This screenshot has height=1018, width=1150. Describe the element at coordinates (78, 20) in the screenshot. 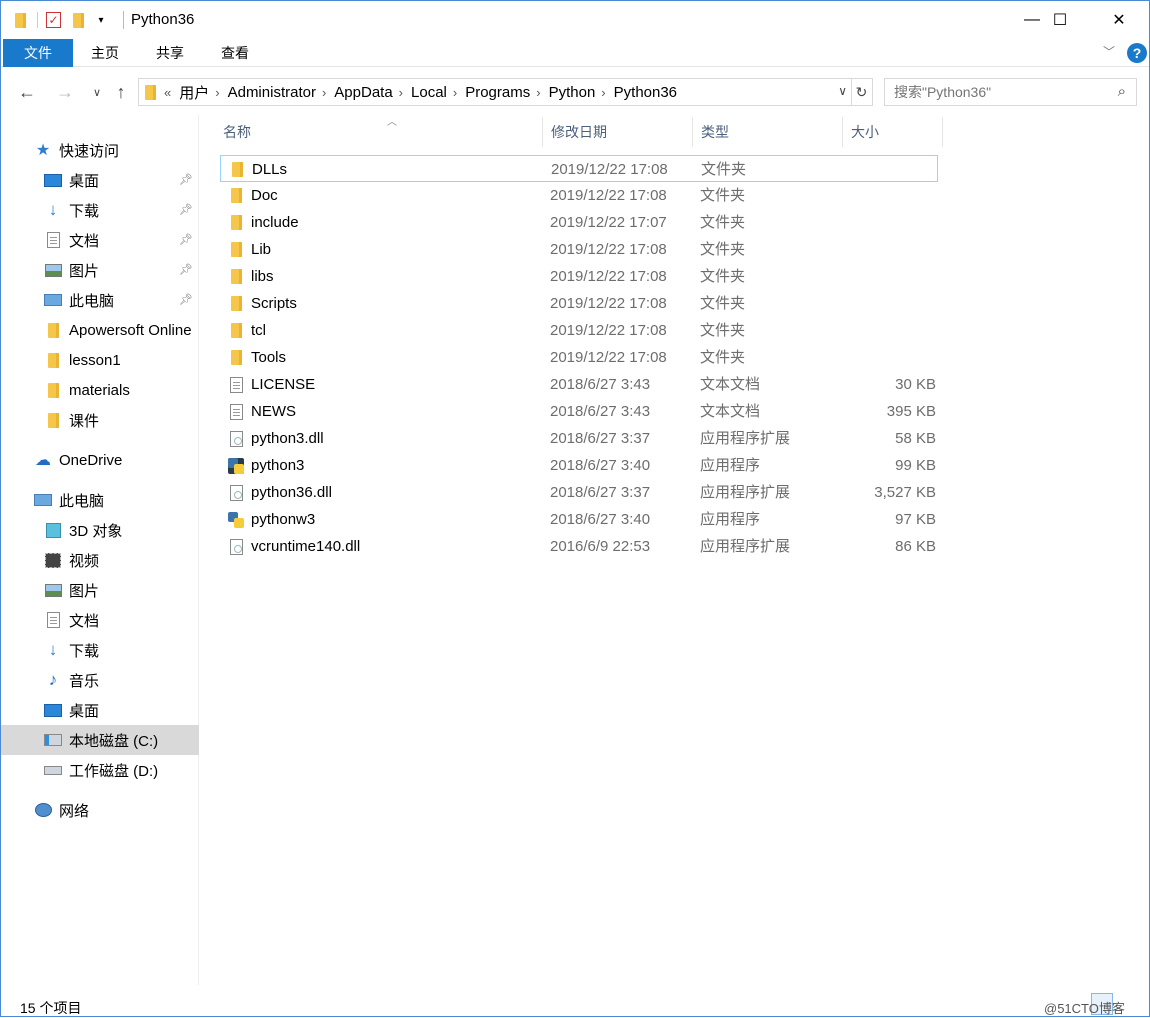

I see `new-folder-icon` at that location.